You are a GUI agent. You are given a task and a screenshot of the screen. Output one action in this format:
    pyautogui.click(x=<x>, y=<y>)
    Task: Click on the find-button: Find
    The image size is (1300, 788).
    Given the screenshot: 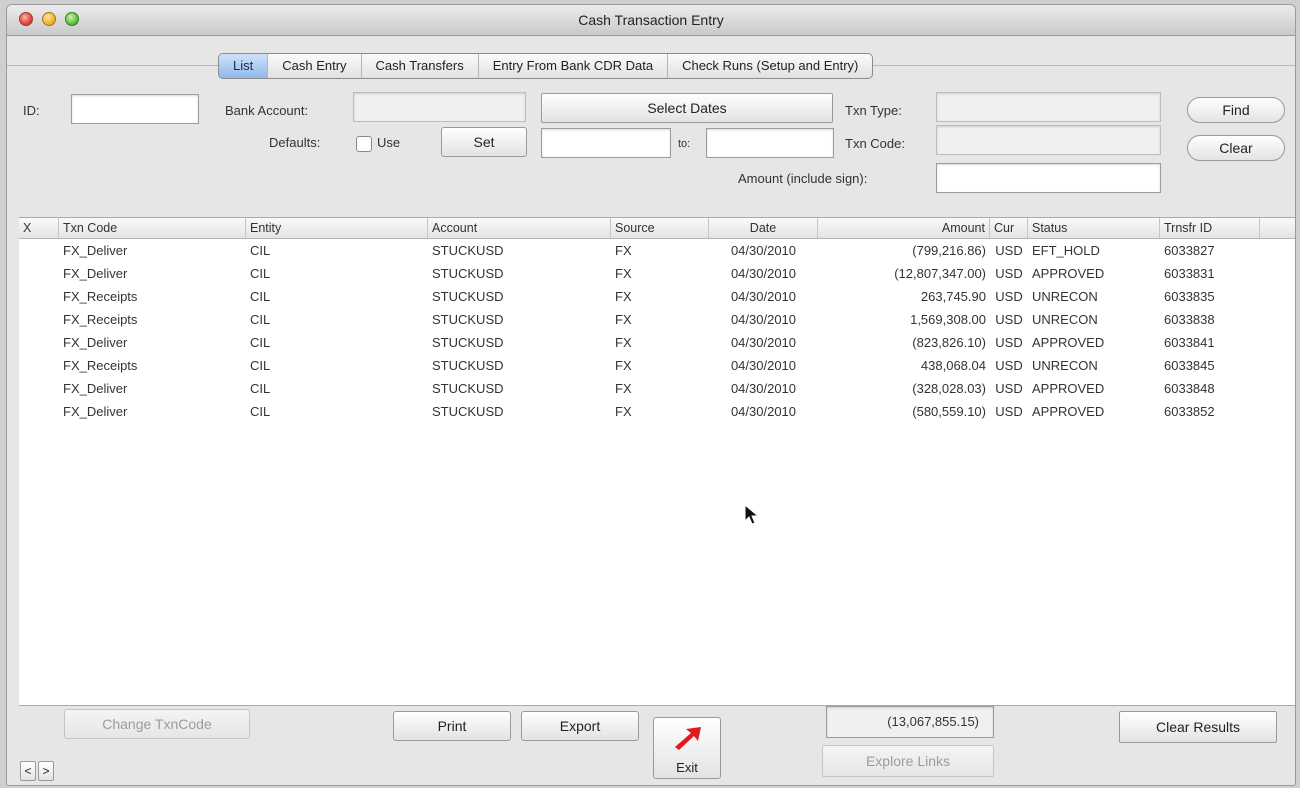 What is the action you would take?
    pyautogui.click(x=1236, y=110)
    